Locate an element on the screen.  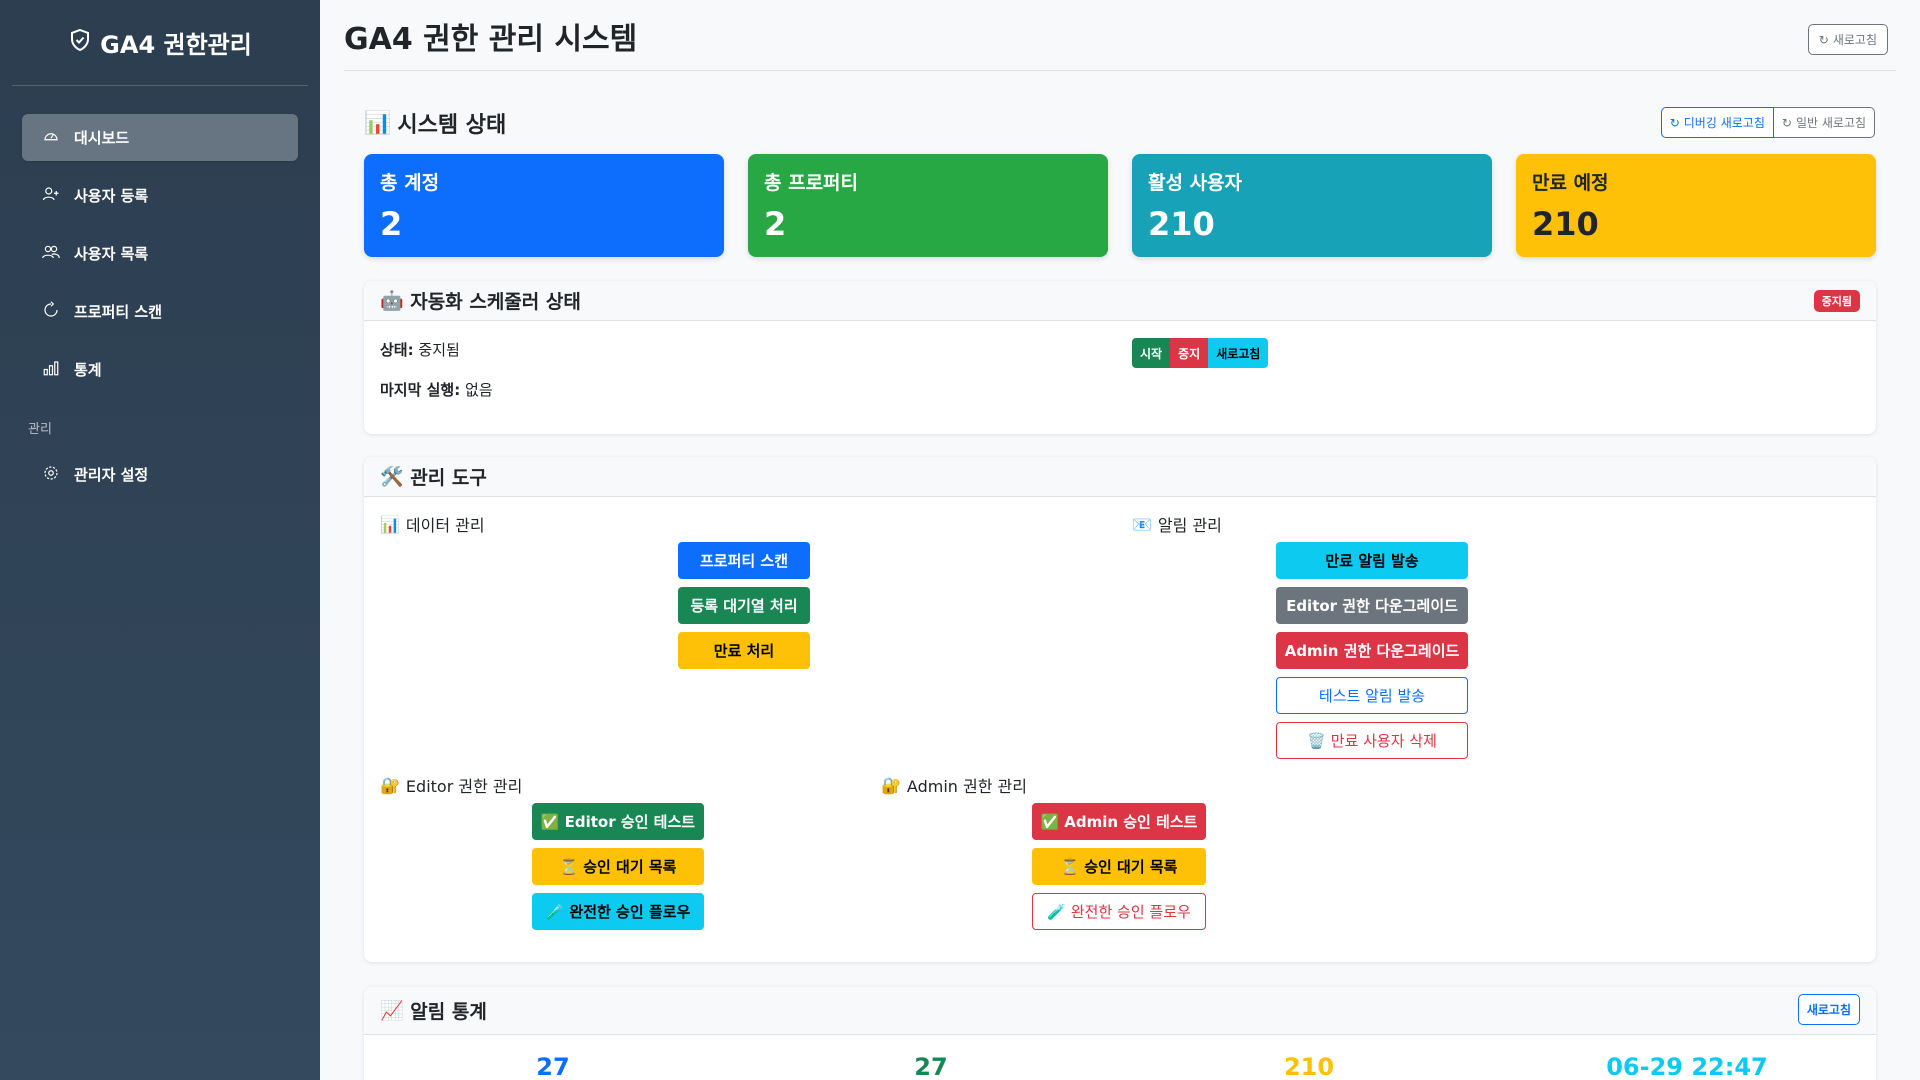
admin-pending-list-button: ⏳ 승인 대기 목록 is located at coordinates (1119, 866).